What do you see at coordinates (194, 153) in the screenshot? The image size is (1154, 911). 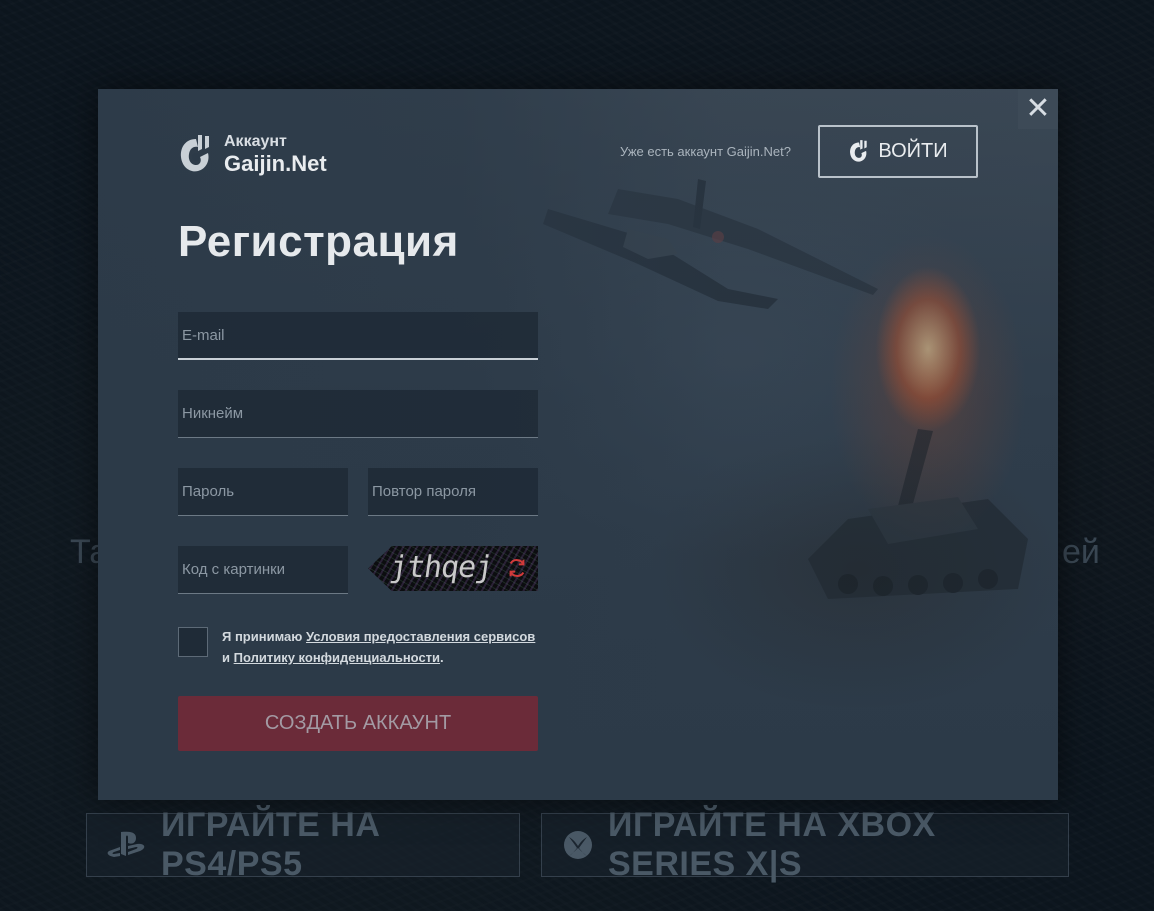 I see `gaijin-logo-icon` at bounding box center [194, 153].